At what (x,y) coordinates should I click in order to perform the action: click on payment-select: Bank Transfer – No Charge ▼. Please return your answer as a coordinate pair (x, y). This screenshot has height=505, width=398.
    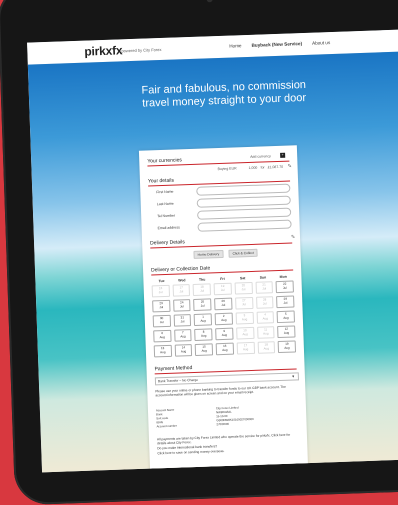
    Looking at the image, I should click on (227, 379).